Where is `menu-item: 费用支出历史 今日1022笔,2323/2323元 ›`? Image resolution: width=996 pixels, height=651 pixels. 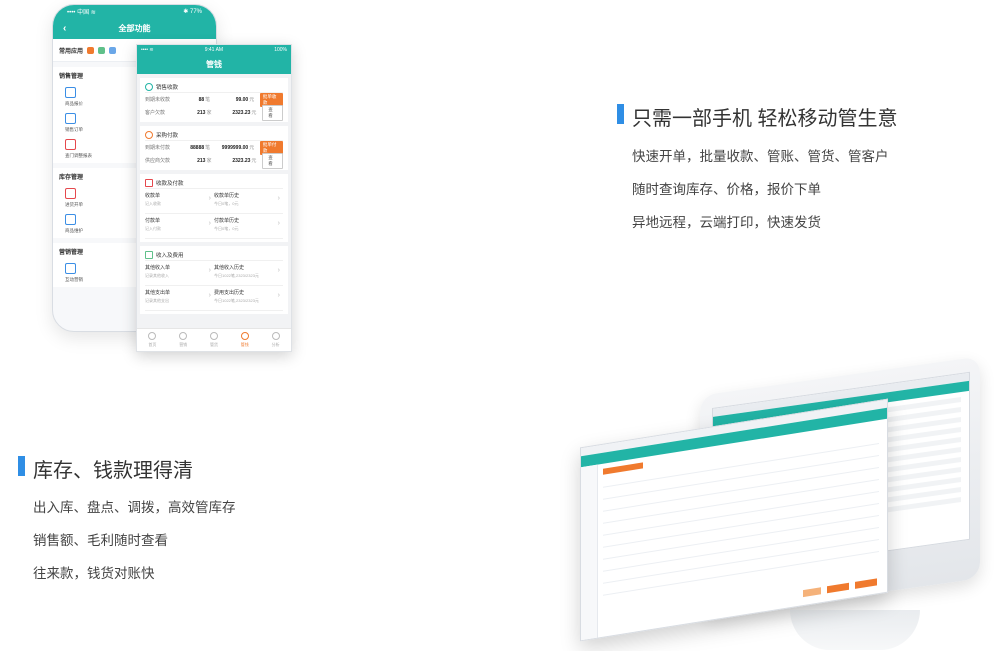 menu-item: 费用支出历史 今日1022笔,2323/2323元 › is located at coordinates (248, 298).